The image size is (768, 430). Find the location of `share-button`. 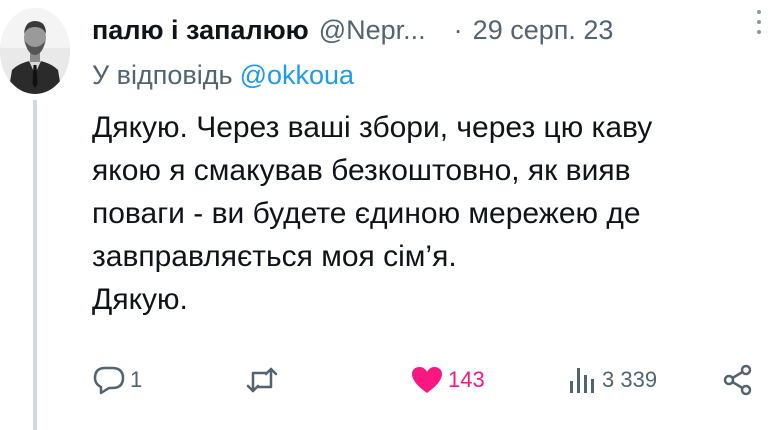

share-button is located at coordinates (738, 380).